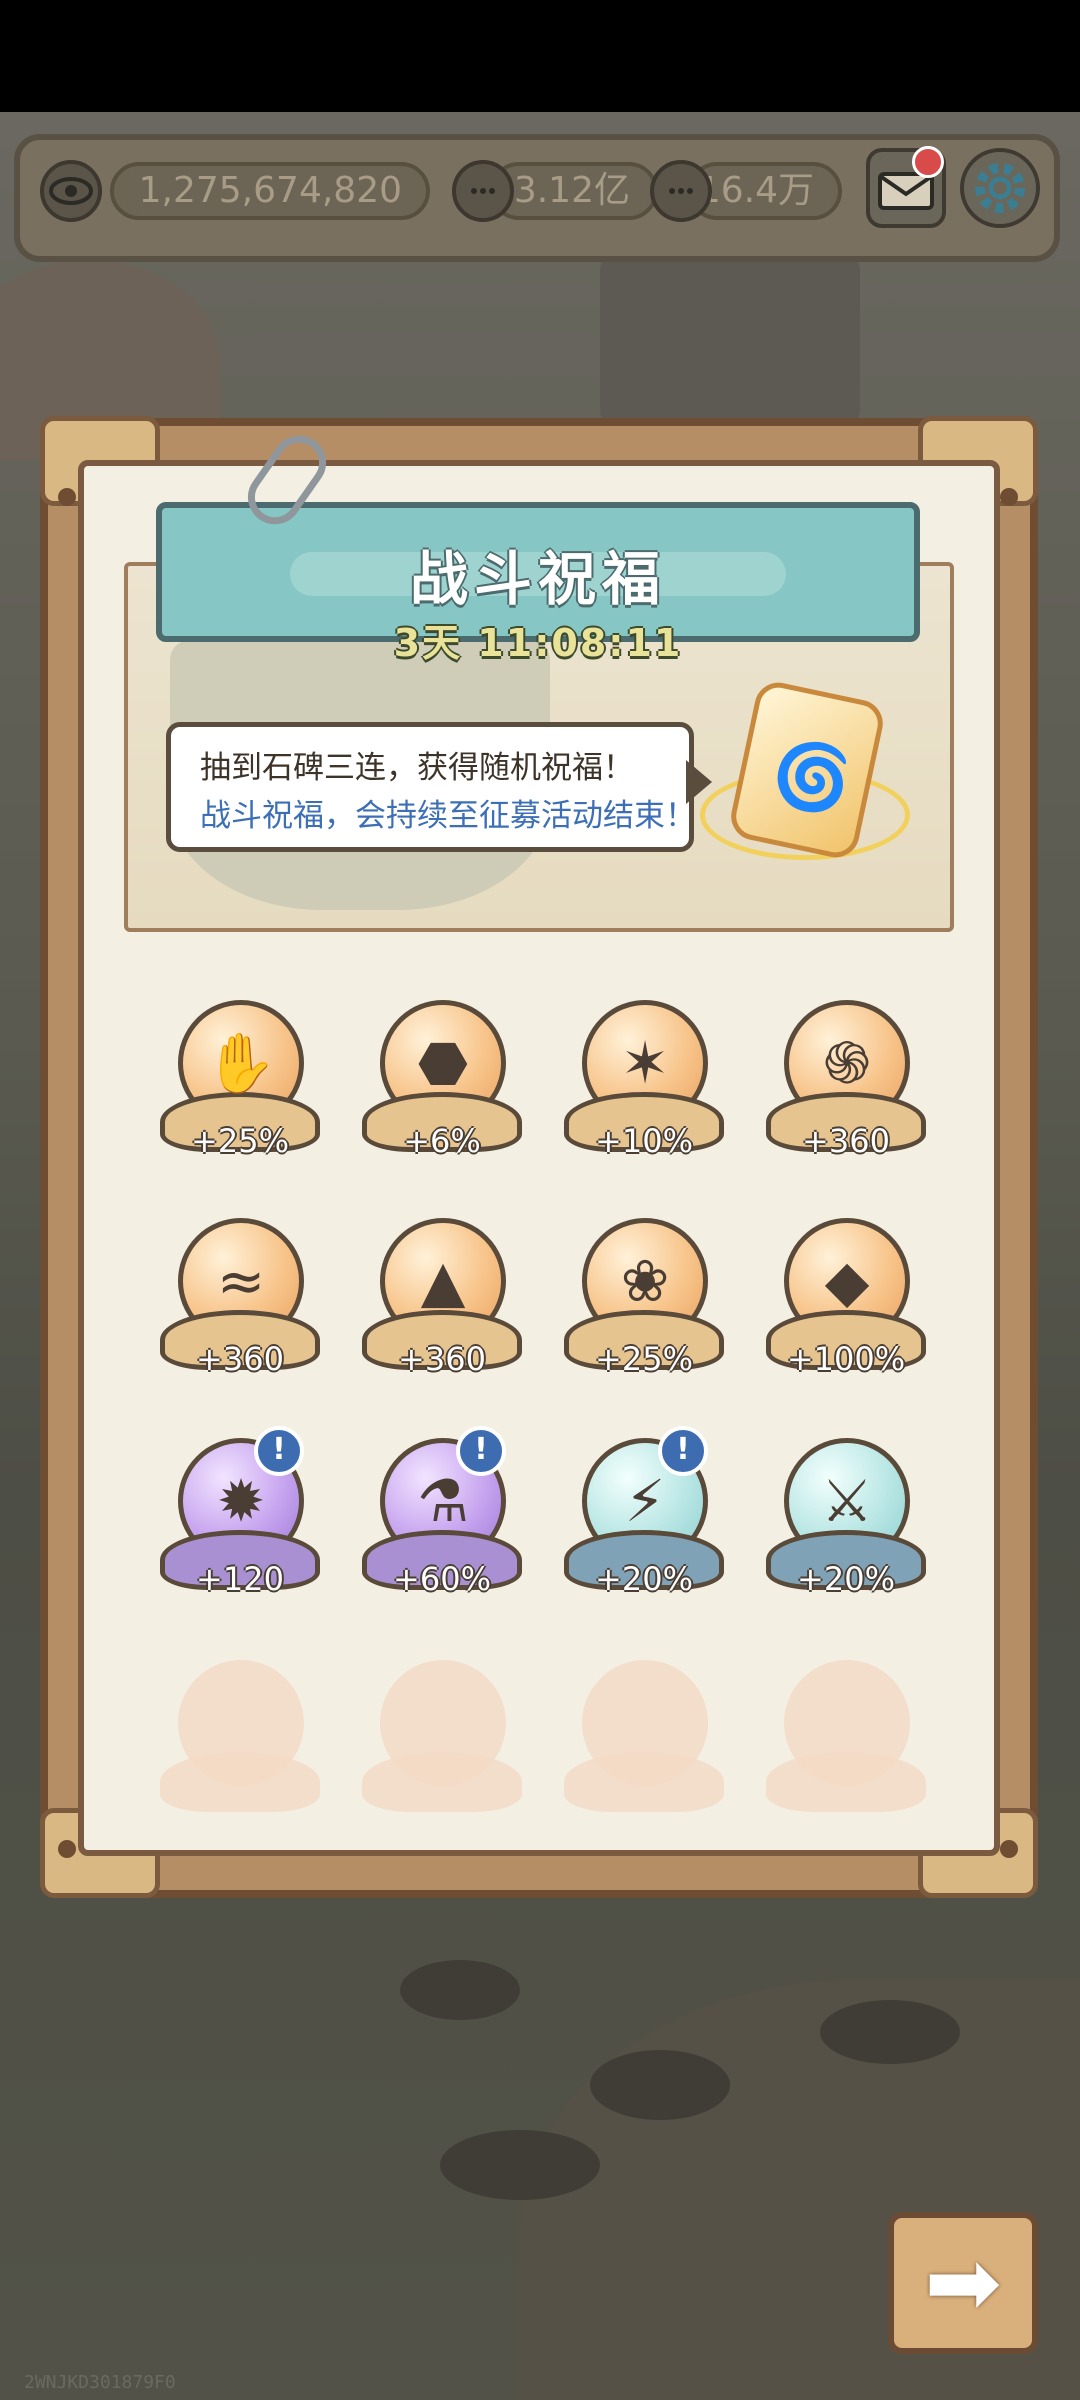 This screenshot has height=2400, width=1080. I want to click on page-title: 战斗祝福, so click(537, 579).